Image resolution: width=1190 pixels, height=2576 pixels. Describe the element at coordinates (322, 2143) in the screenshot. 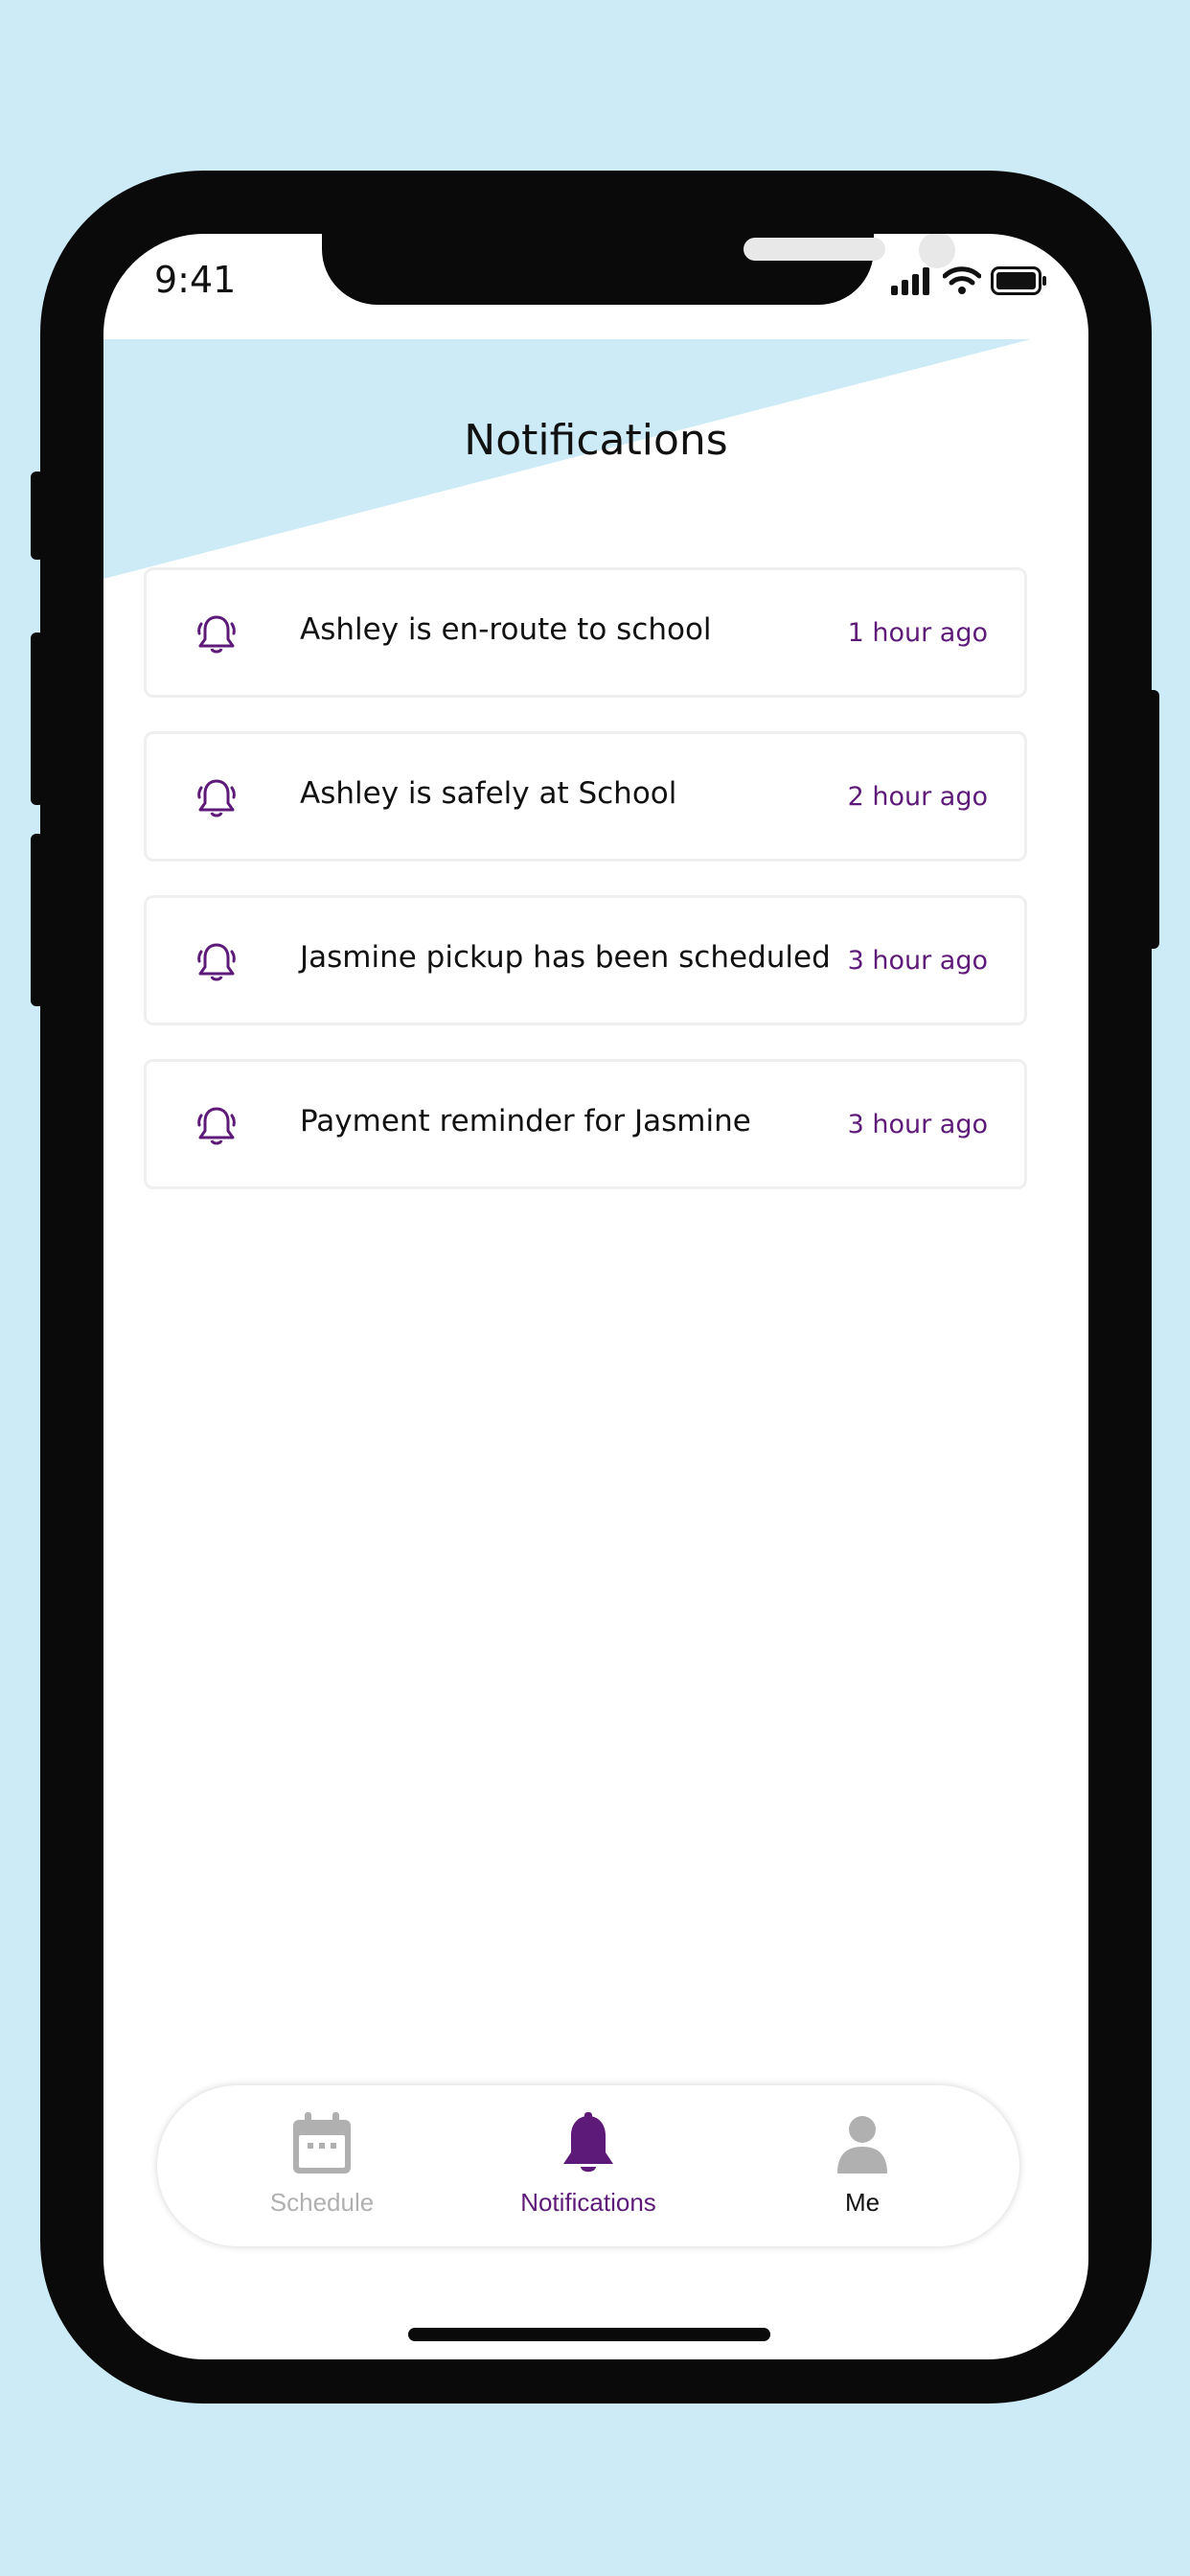

I see `calendar-icon` at that location.